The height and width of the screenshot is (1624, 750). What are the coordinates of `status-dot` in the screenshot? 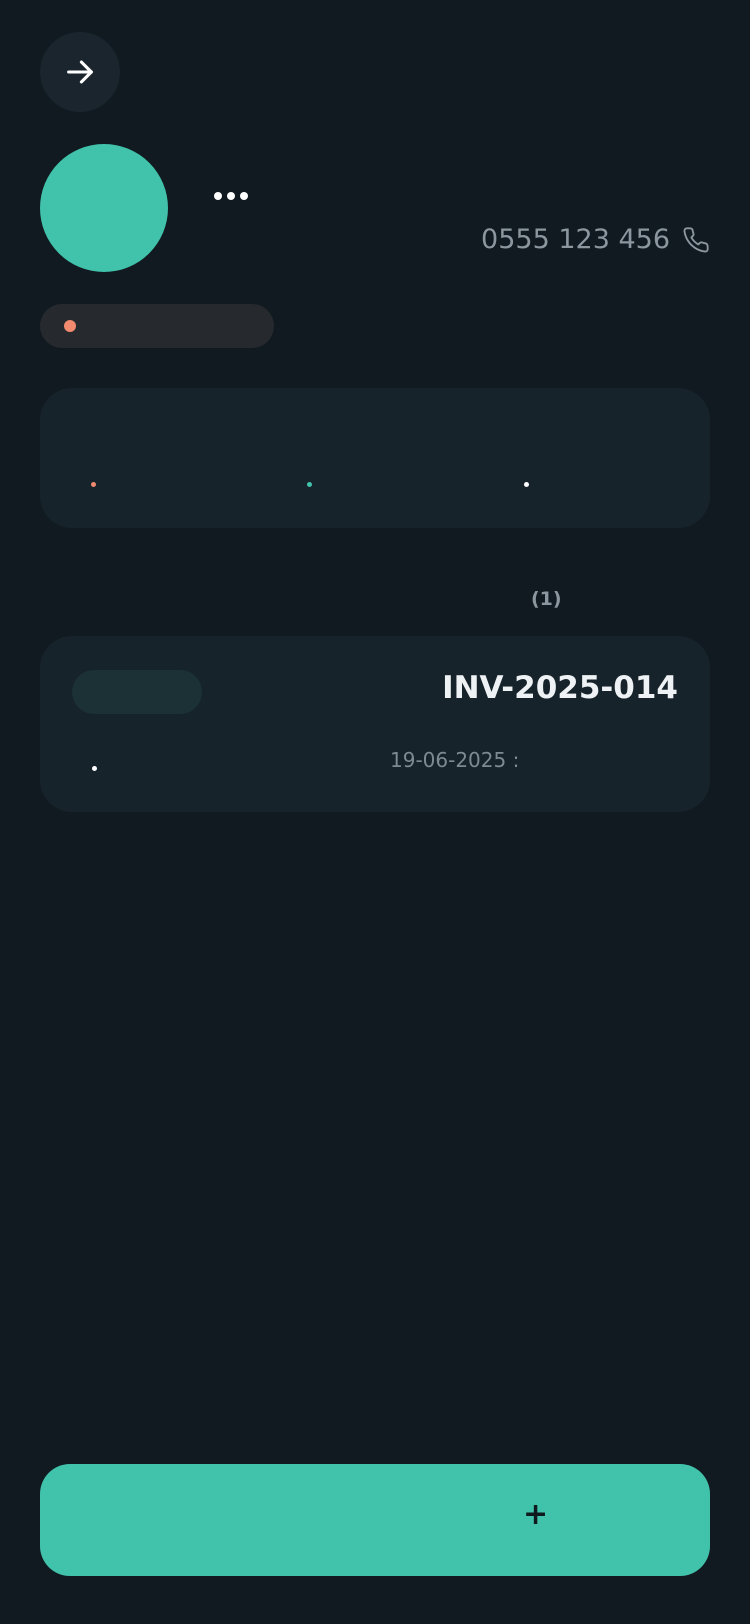 It's located at (70, 326).